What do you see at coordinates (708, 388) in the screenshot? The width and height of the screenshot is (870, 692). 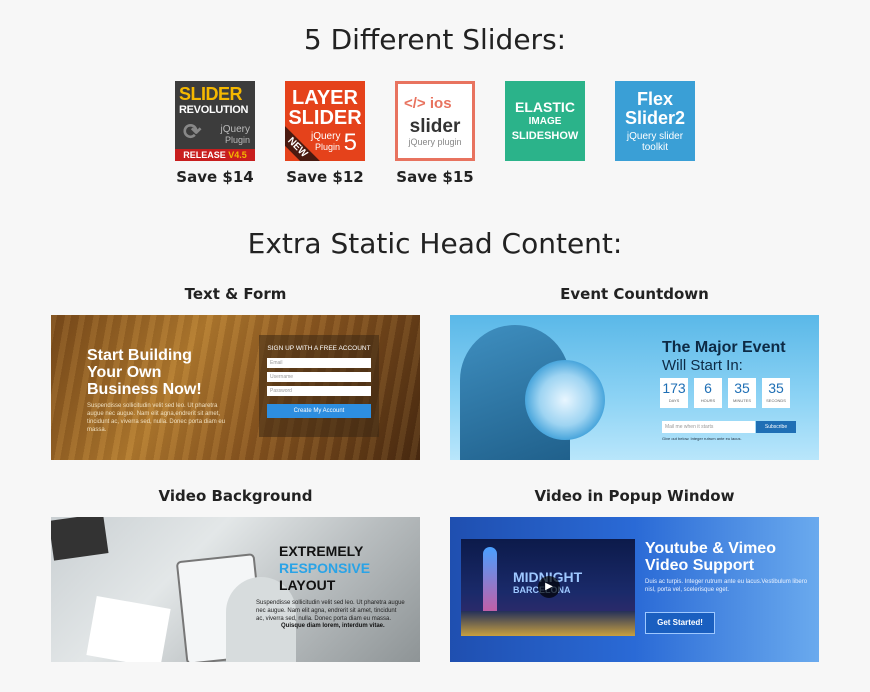 I see `countdown-value: 6` at bounding box center [708, 388].